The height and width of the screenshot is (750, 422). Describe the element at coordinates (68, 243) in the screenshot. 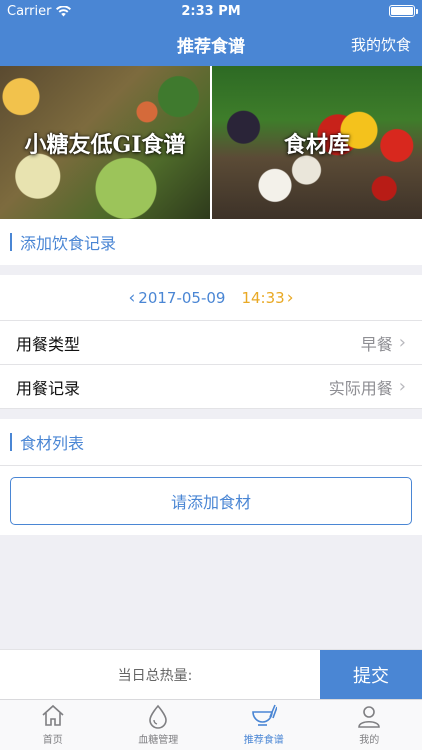

I see `record-section-title: 添加饮食记录` at that location.